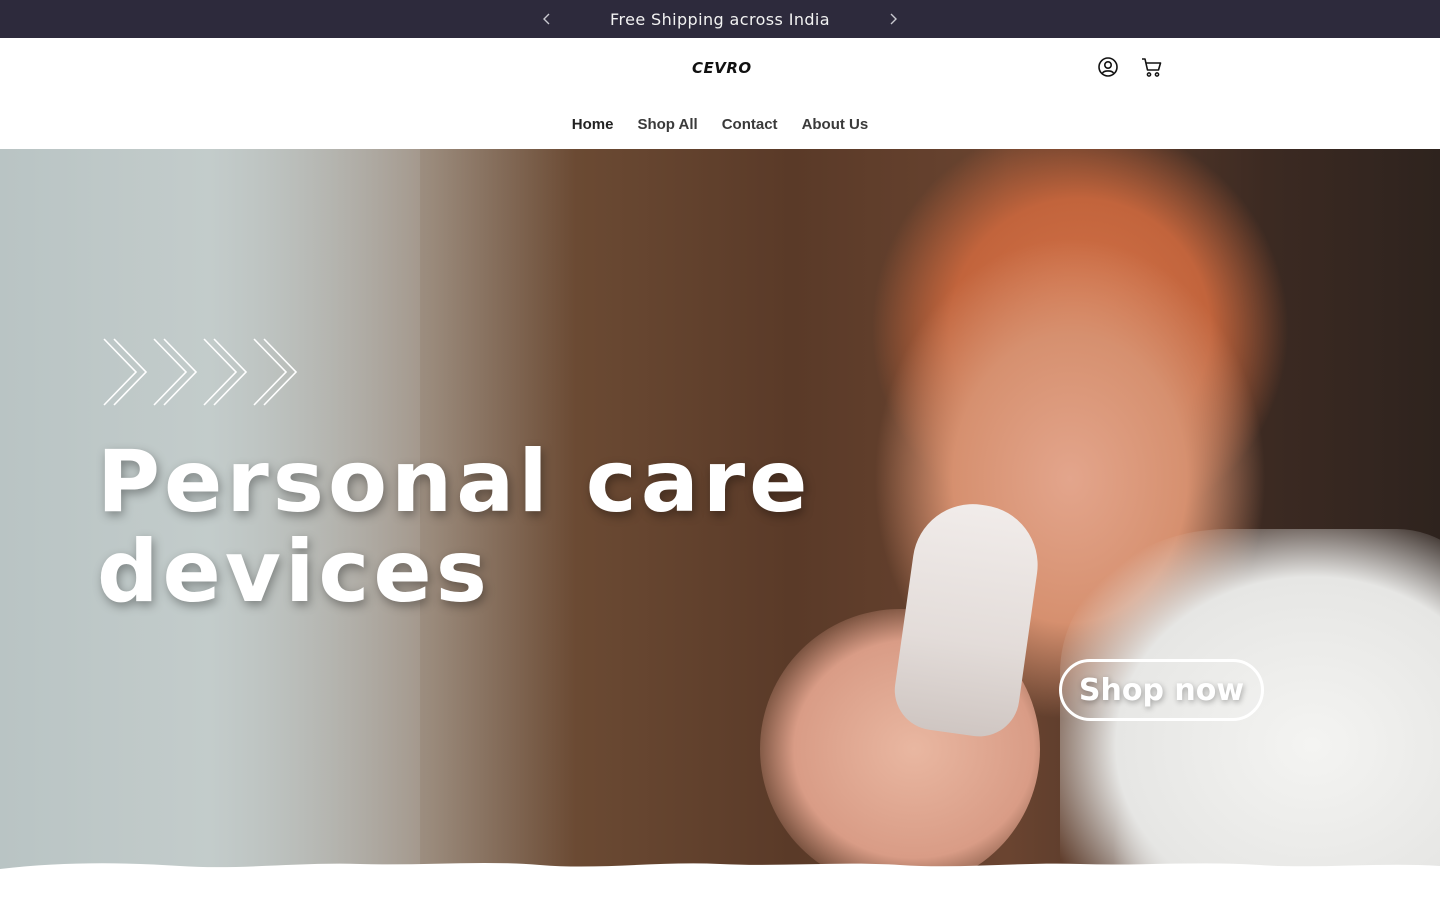  What do you see at coordinates (835, 124) in the screenshot?
I see `nav-item-about-us: About Us` at bounding box center [835, 124].